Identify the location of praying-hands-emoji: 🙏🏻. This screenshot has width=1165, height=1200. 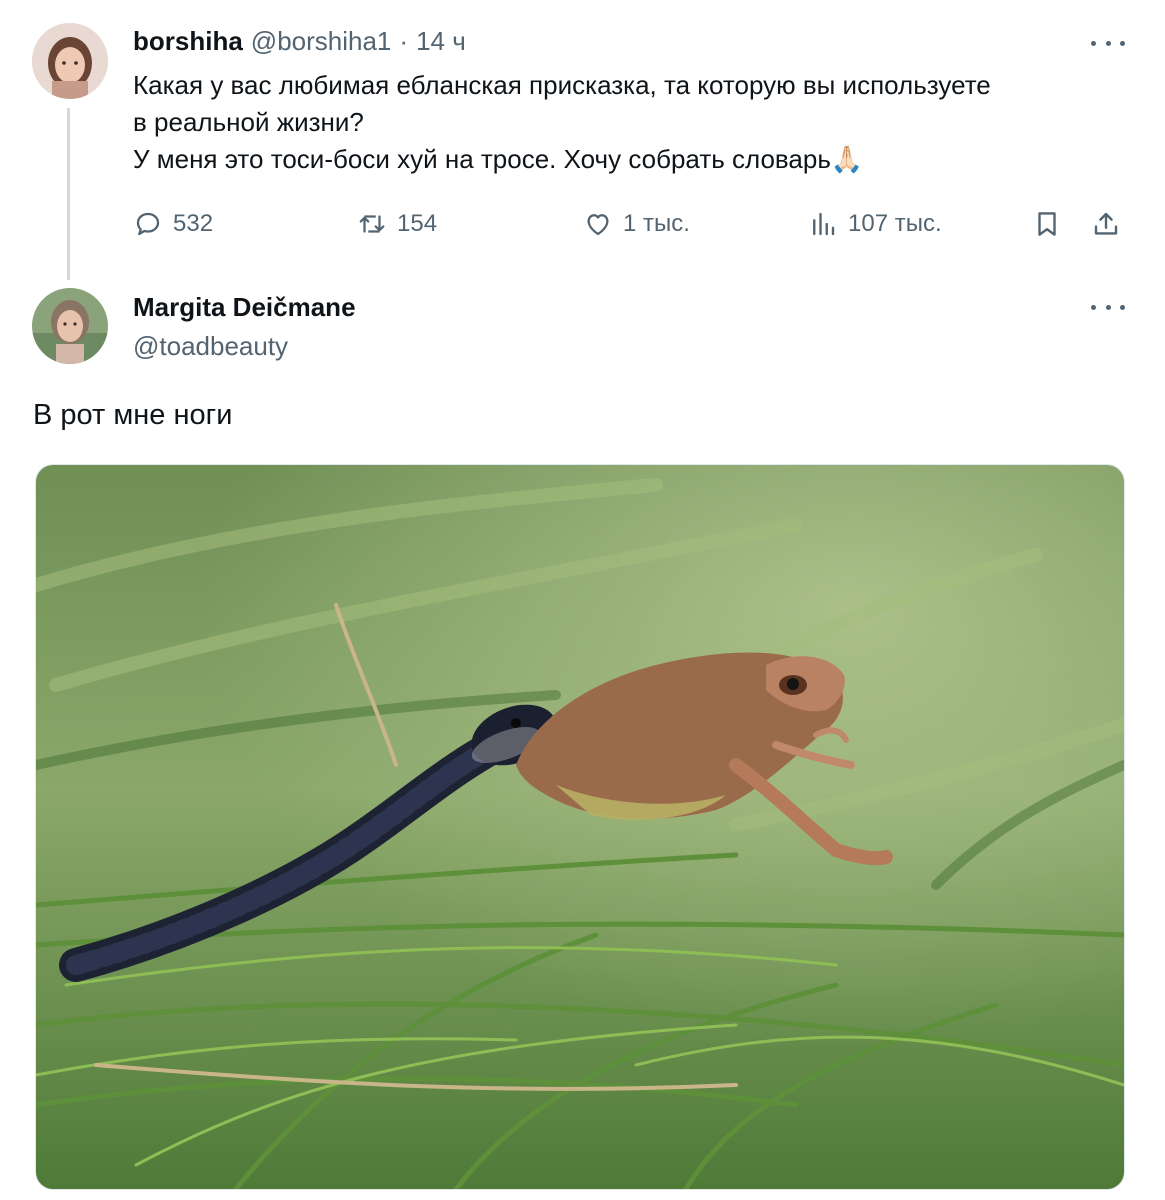
(847, 159).